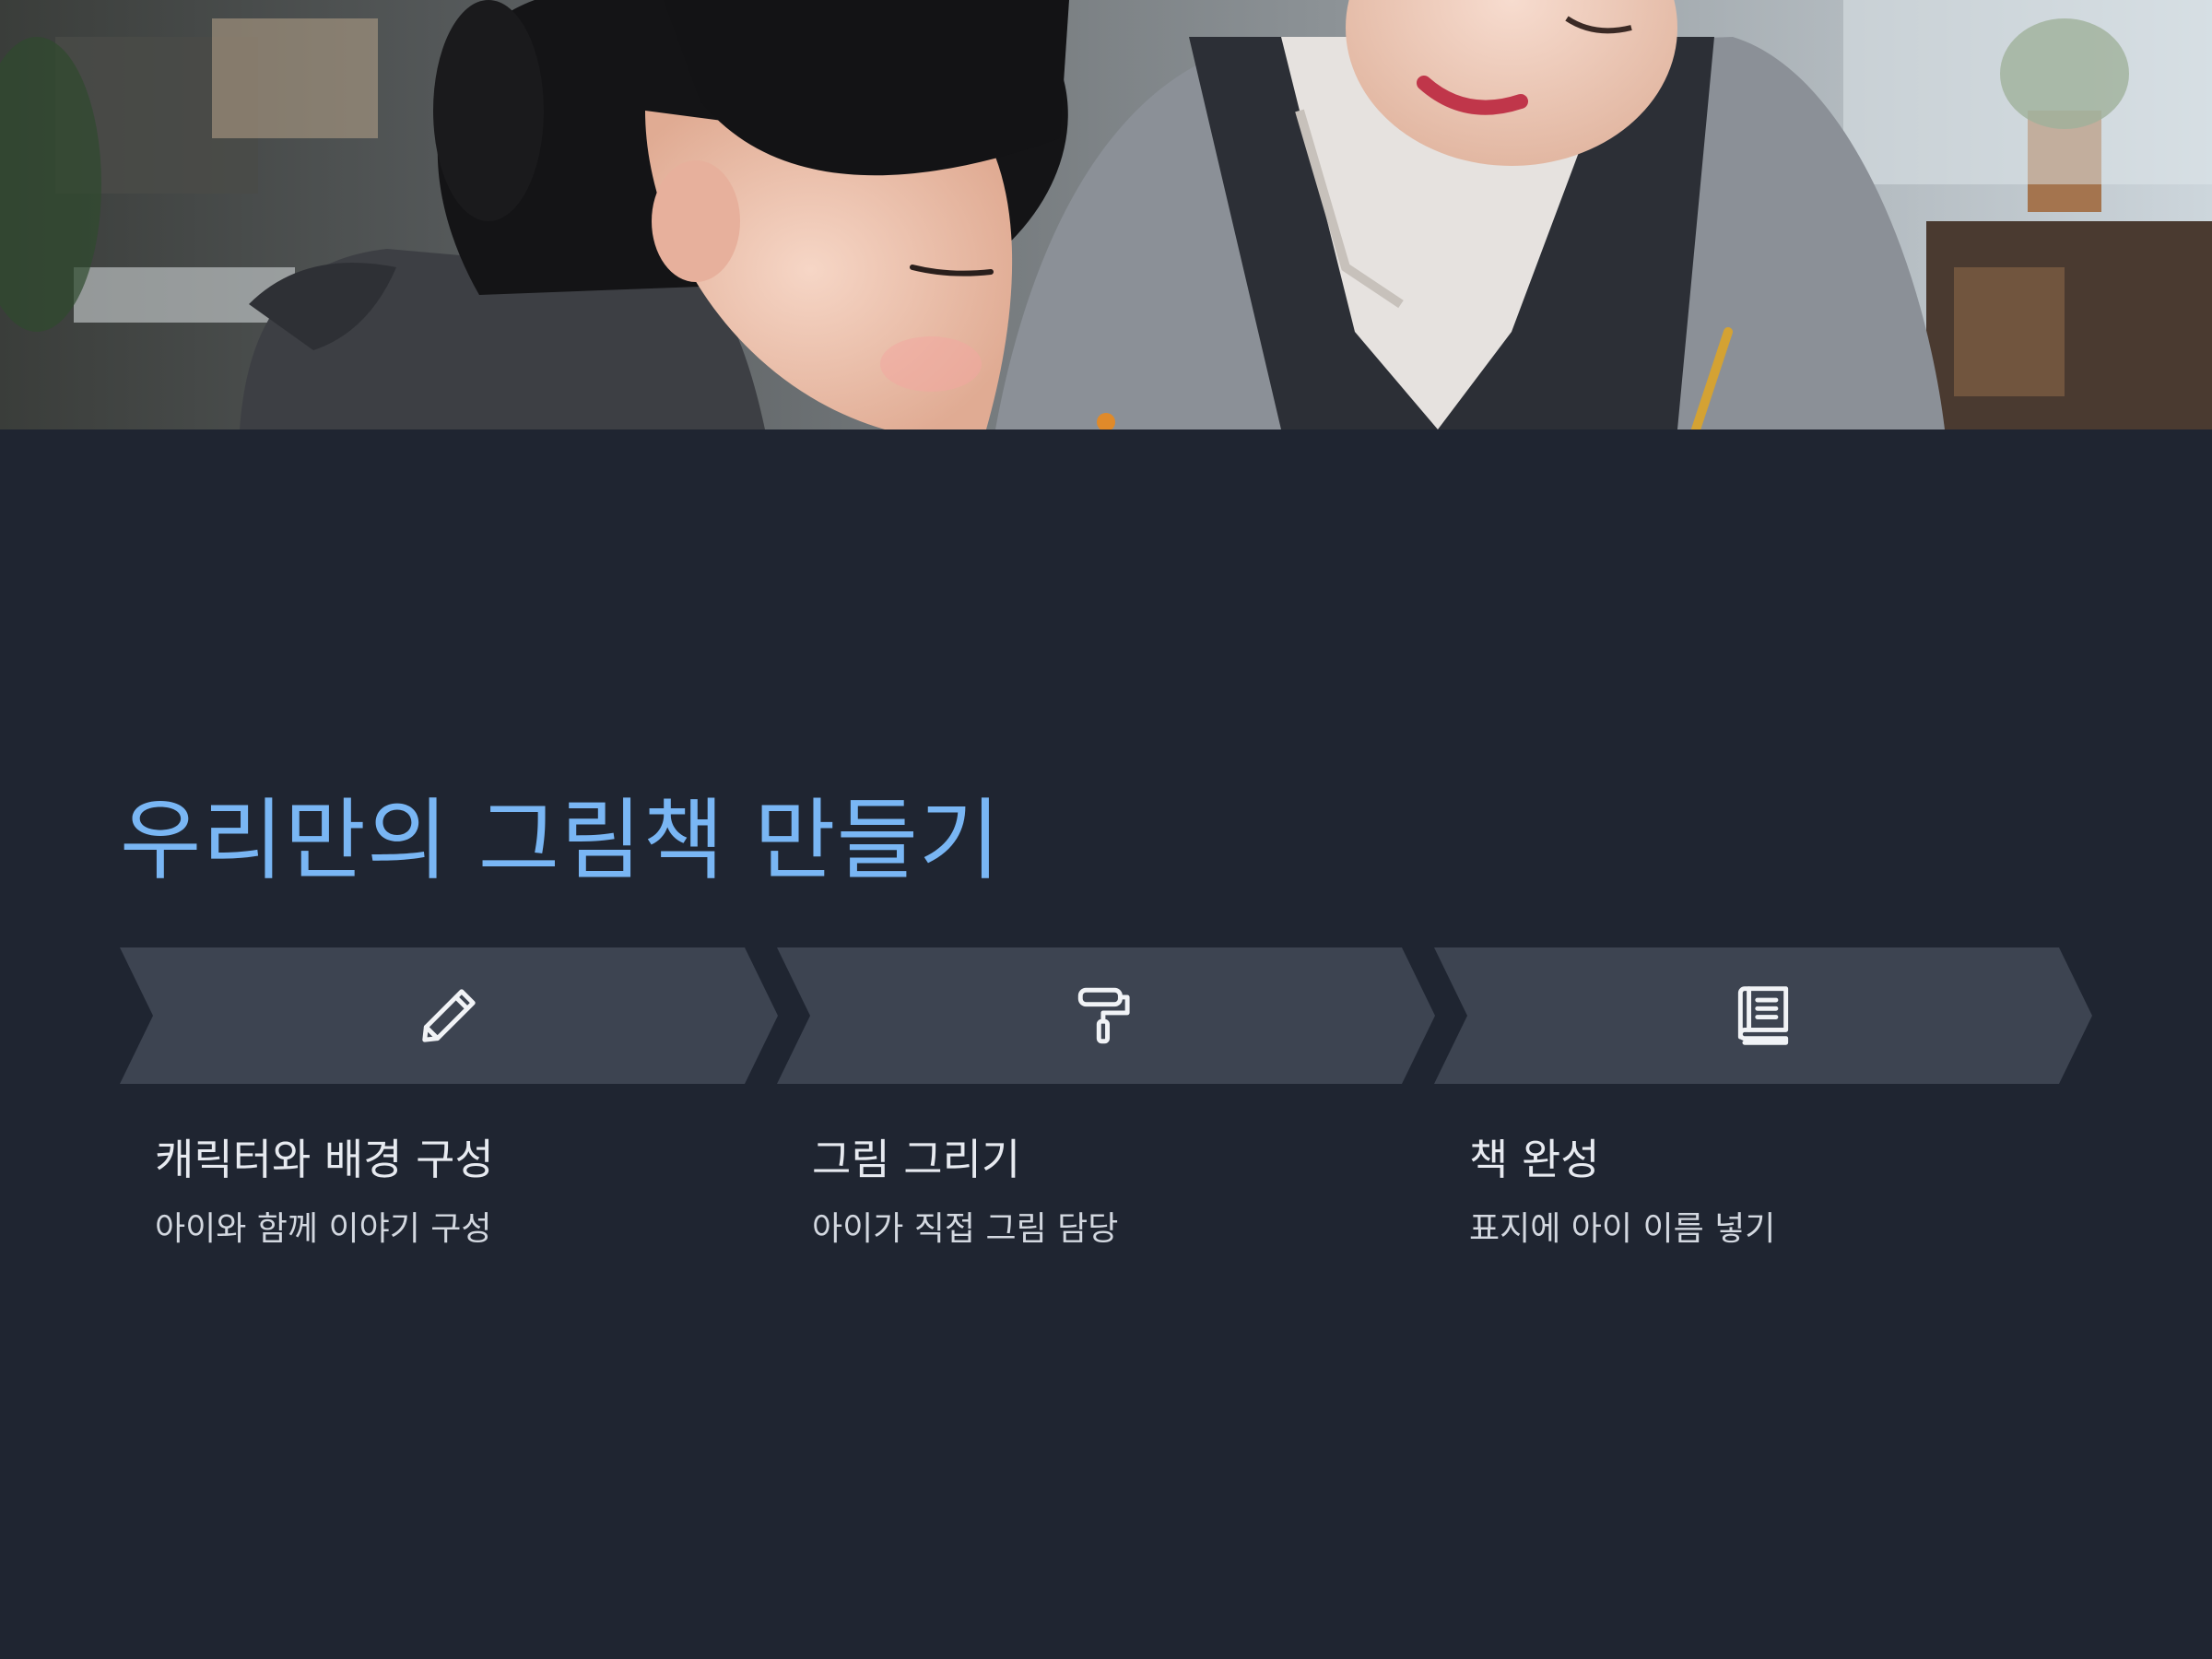 The height and width of the screenshot is (1659, 2212). What do you see at coordinates (1622, 1229) in the screenshot?
I see `step-3-description: 표지에 아이 이름 넣기` at bounding box center [1622, 1229].